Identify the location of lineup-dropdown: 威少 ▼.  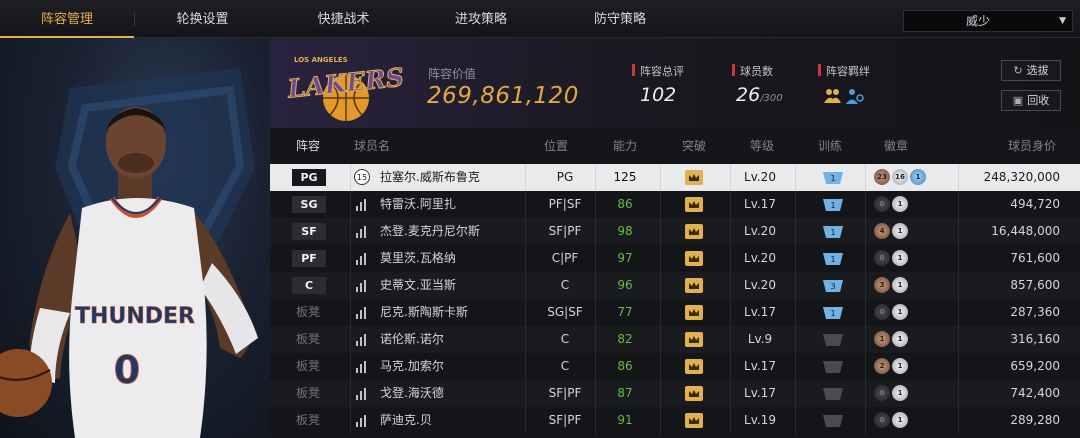
(988, 21).